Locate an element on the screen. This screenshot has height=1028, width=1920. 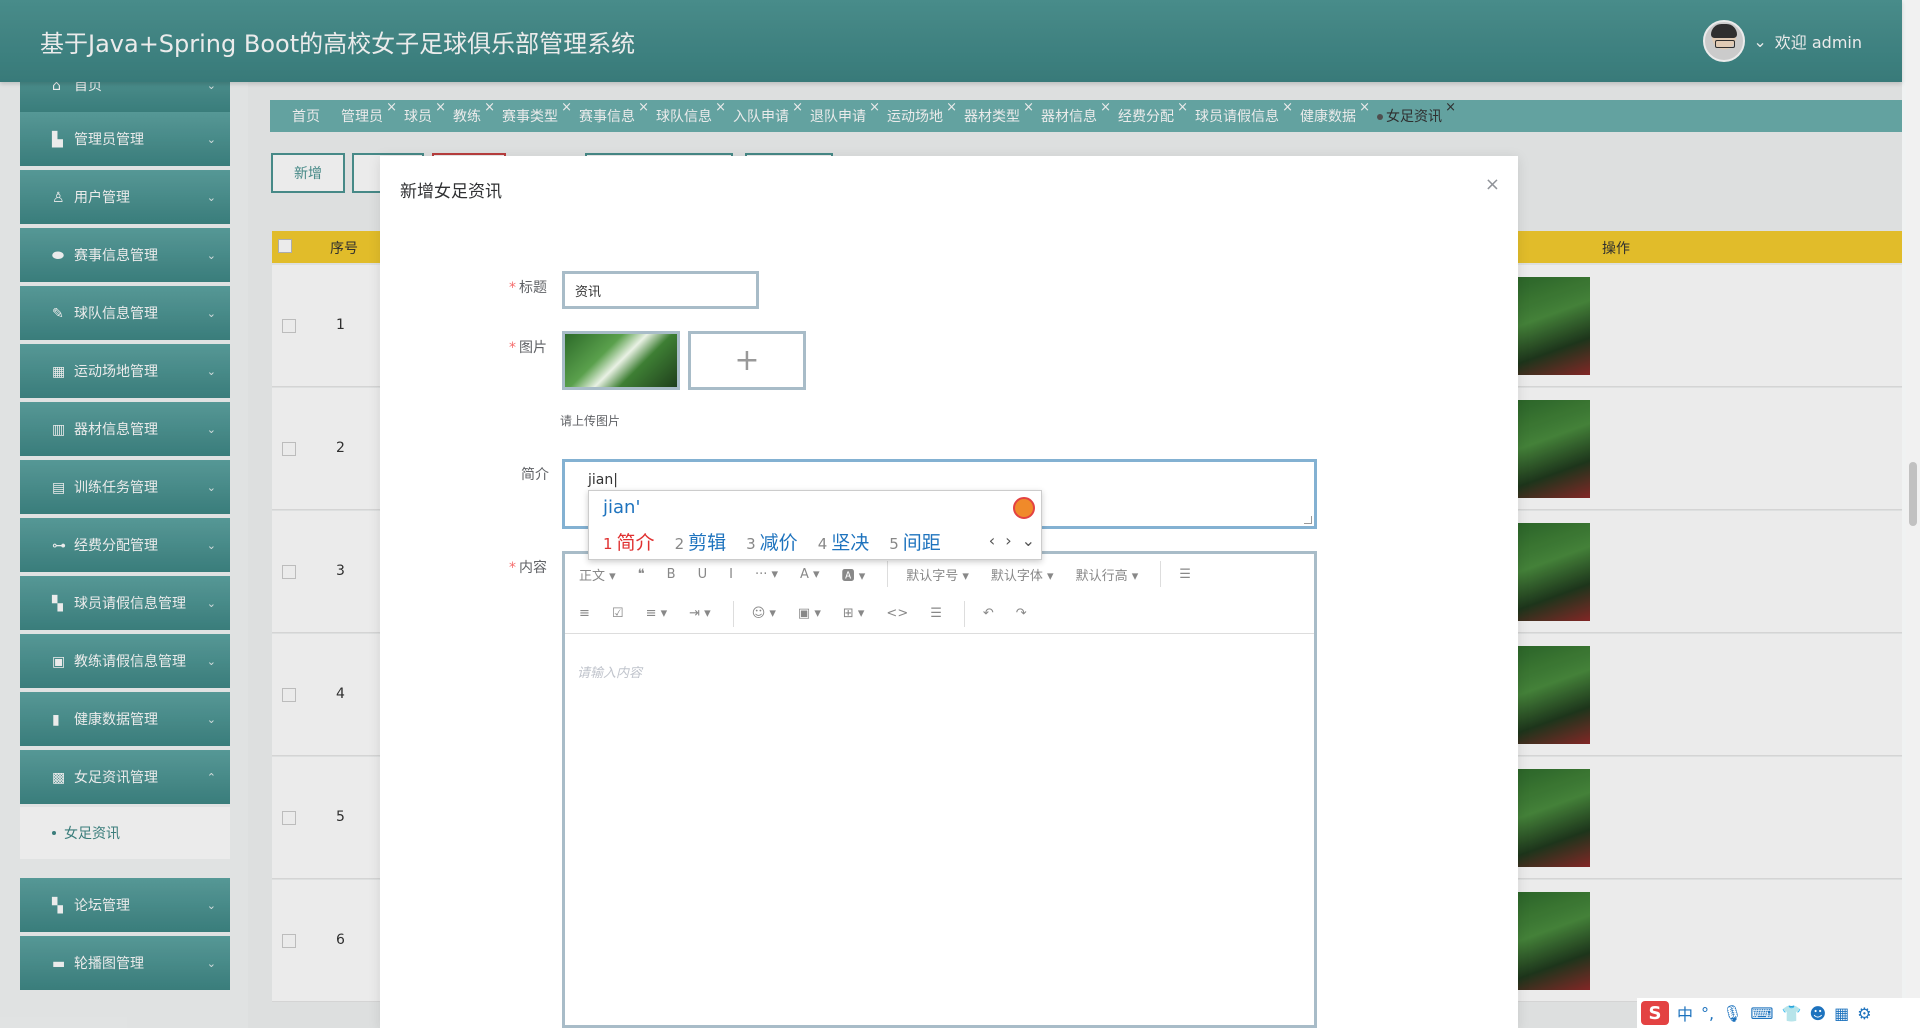
editor-tool-row2-10: ↷ is located at coordinates (1021, 613).